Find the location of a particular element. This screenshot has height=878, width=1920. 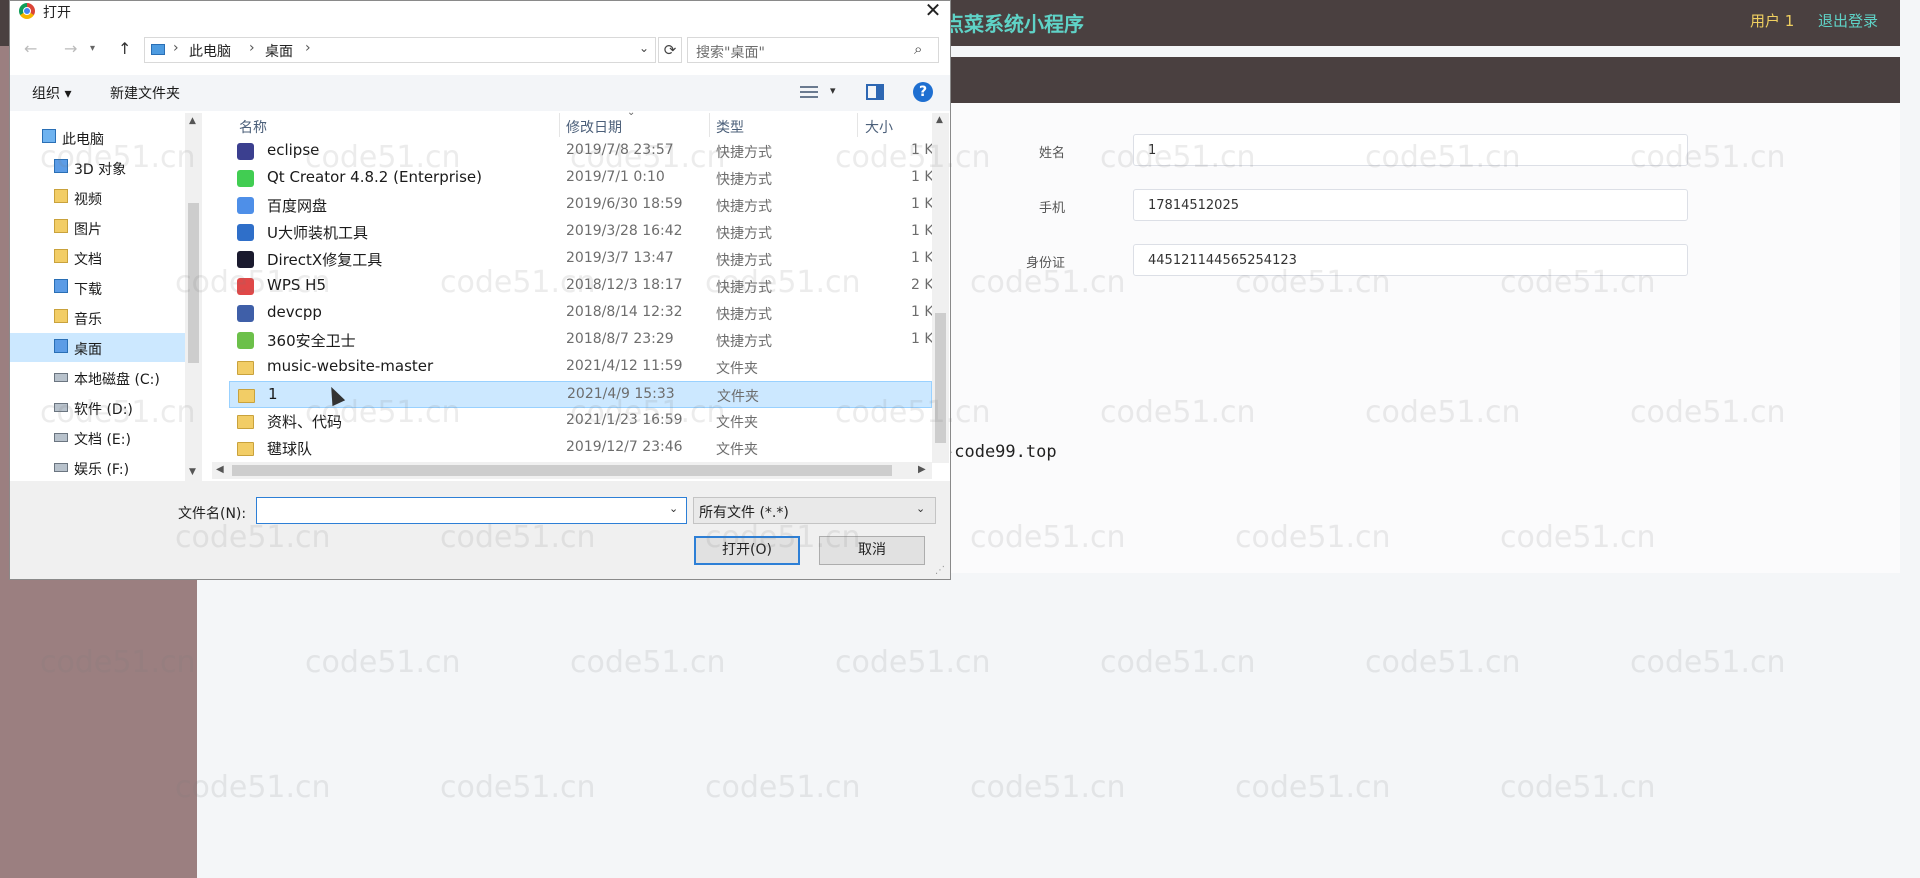

help-icon: ? is located at coordinates (923, 92).